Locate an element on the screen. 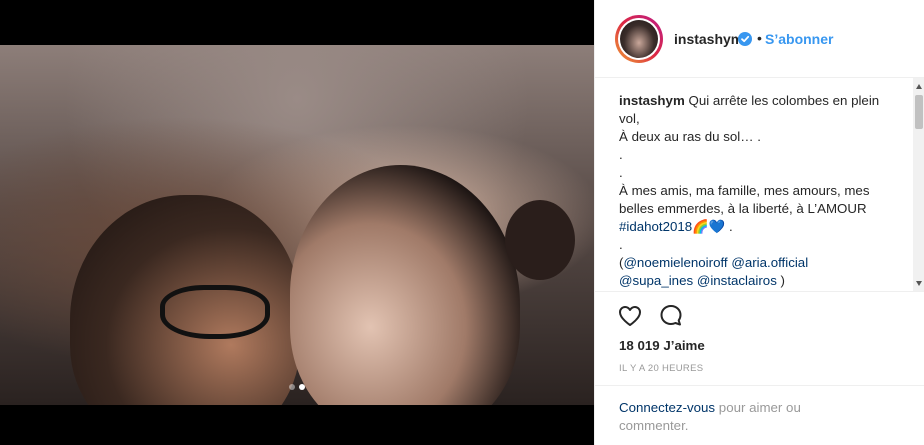  login-prompt: Connectez-vous pour aimer ou commenter. is located at coordinates (759, 415).